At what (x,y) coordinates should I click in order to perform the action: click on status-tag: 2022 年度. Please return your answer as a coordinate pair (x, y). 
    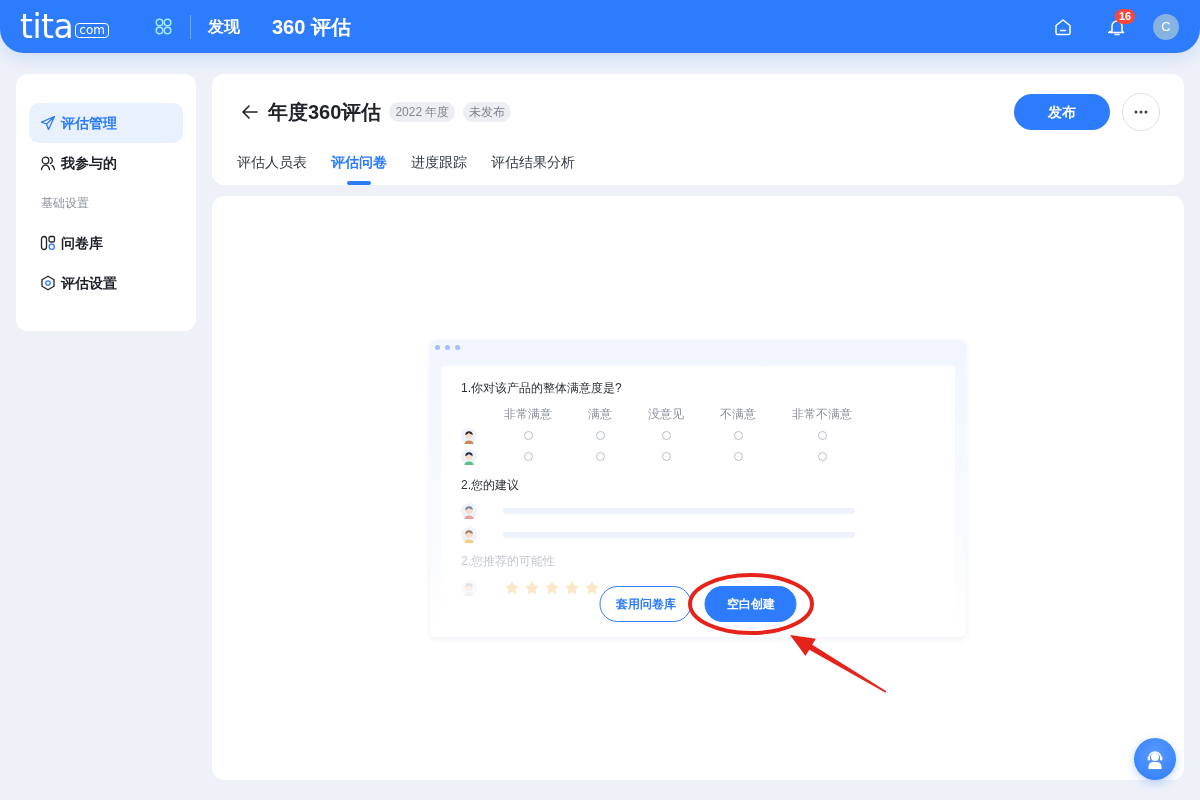
    Looking at the image, I should click on (422, 112).